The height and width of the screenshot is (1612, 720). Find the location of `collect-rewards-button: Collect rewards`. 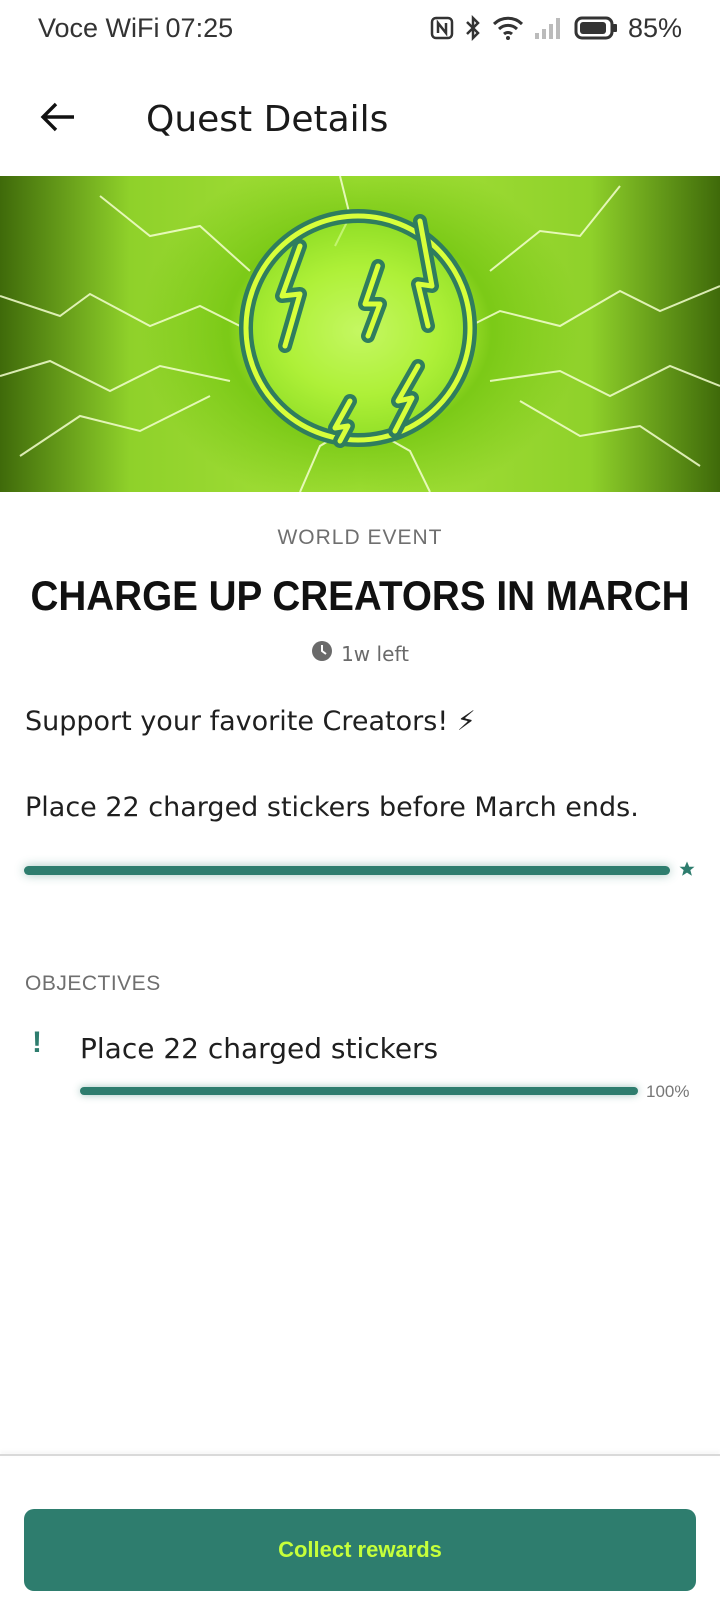

collect-rewards-button: Collect rewards is located at coordinates (360, 1550).